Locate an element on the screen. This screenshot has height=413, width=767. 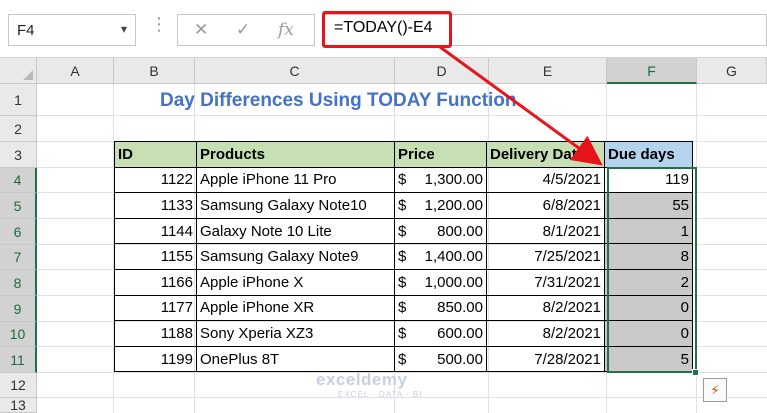
watermark-logo-text: exceldemy is located at coordinates (362, 379).